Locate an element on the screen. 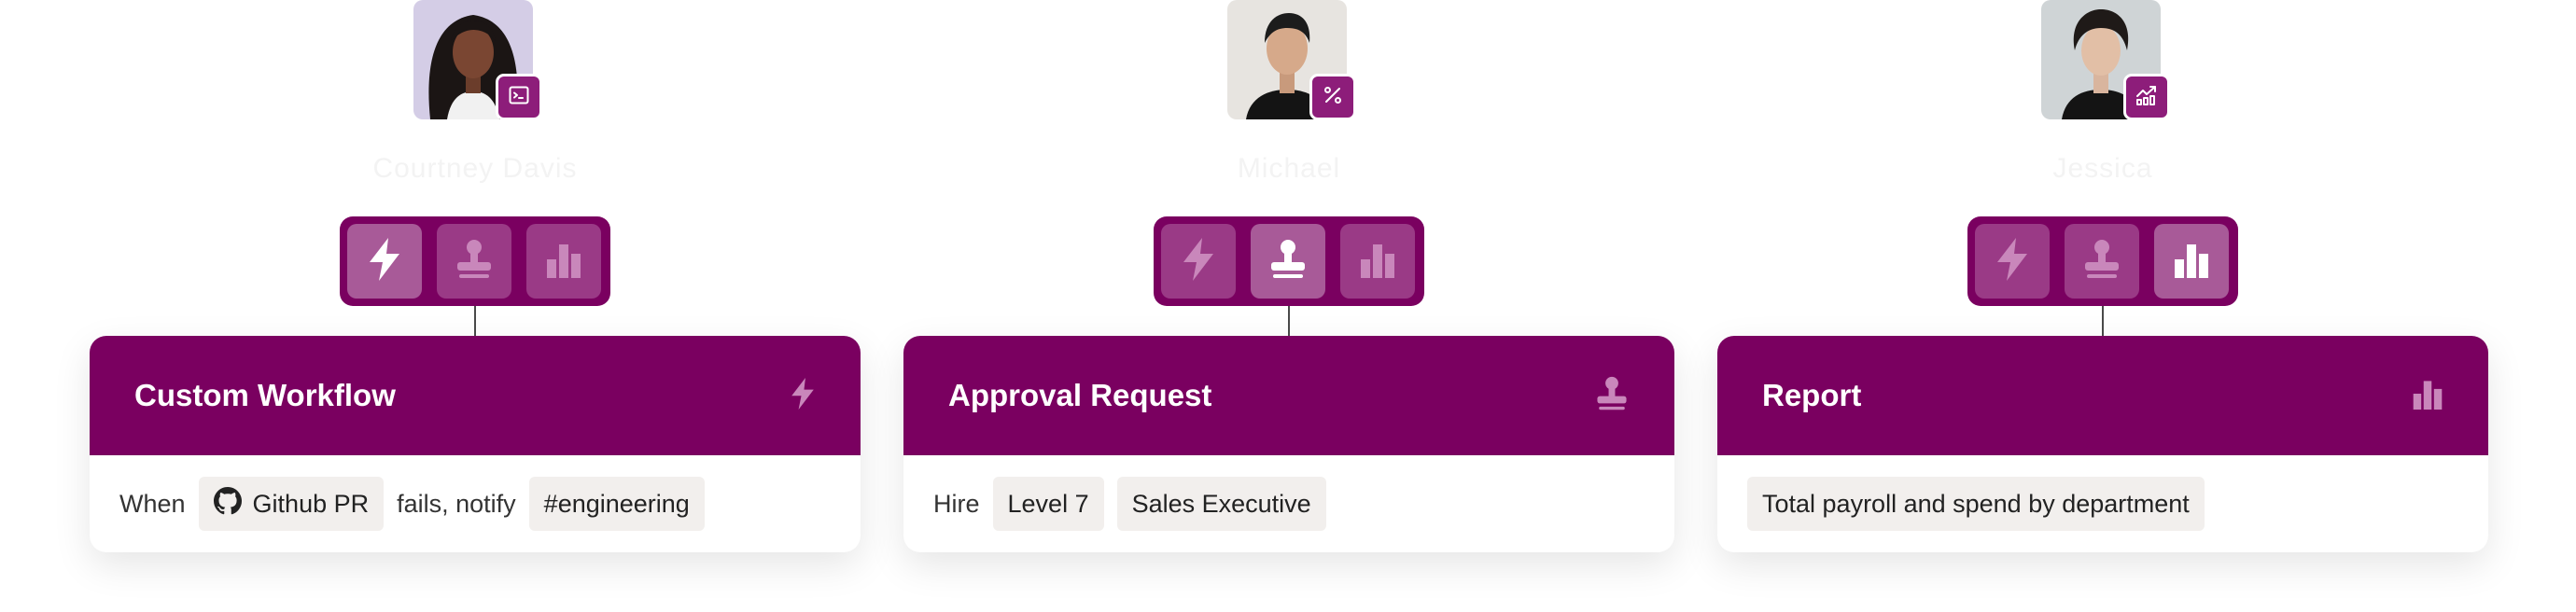  percent-badge is located at coordinates (1332, 97).